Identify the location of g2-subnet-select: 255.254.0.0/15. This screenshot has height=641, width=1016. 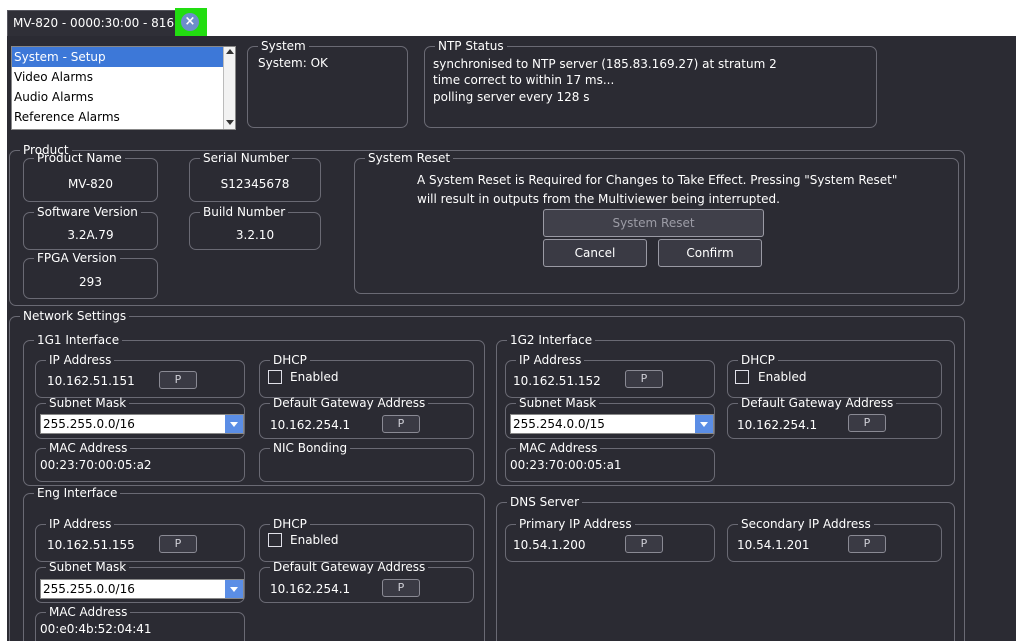
(612, 424).